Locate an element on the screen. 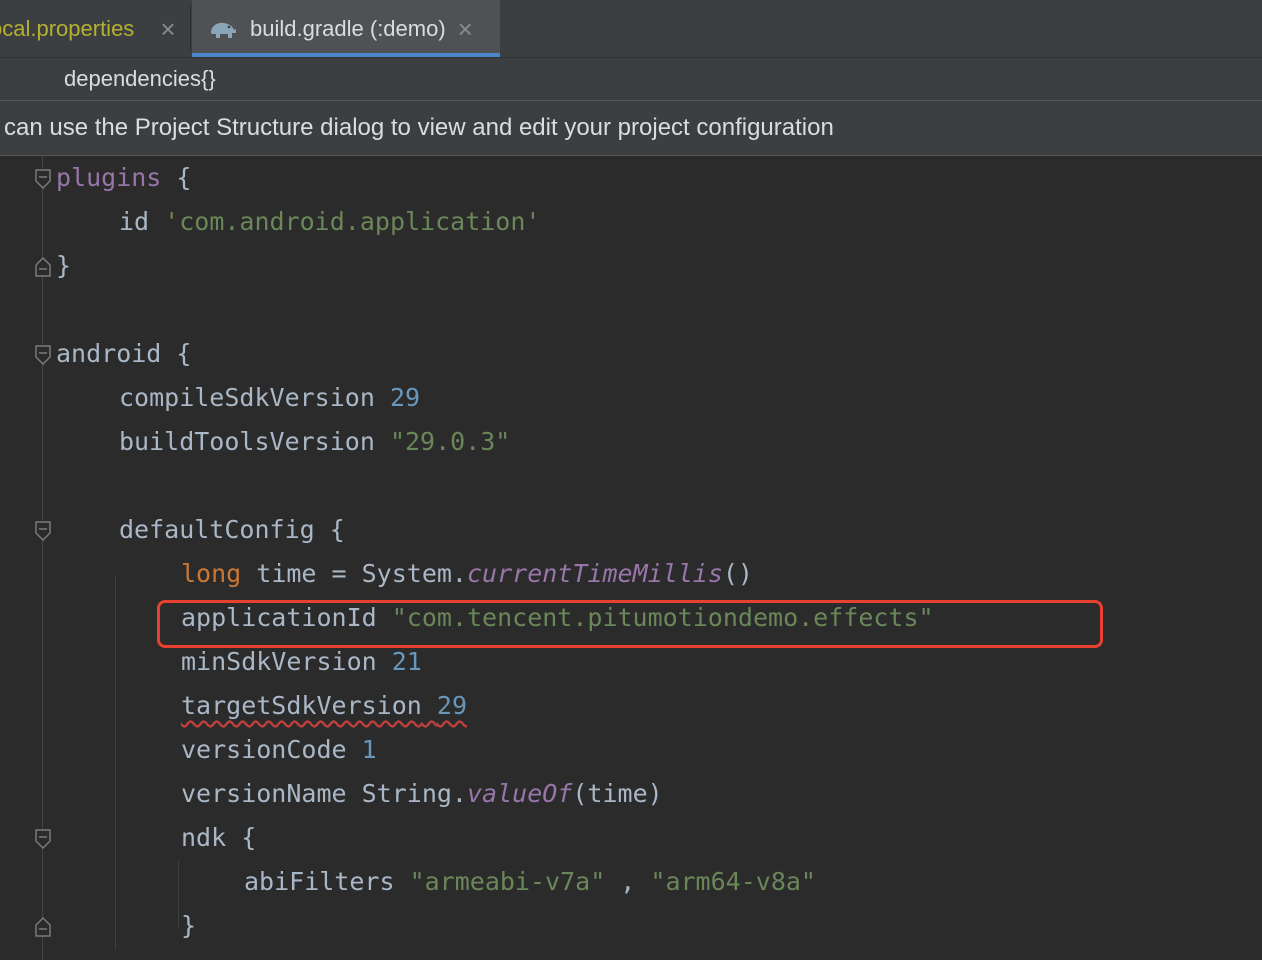  code-token: android is located at coordinates (109, 353).